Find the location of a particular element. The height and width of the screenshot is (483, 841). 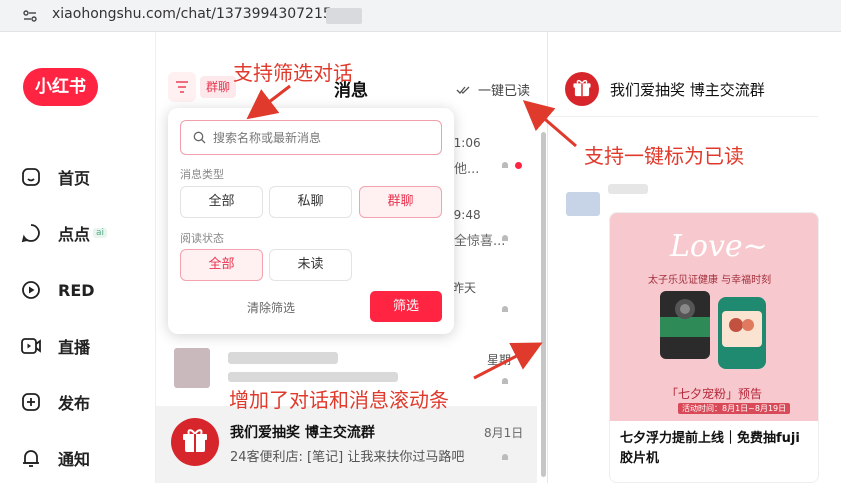

note-caption: 七夕浮力提前上线｜免费抽fuji胶片机 is located at coordinates (710, 448).